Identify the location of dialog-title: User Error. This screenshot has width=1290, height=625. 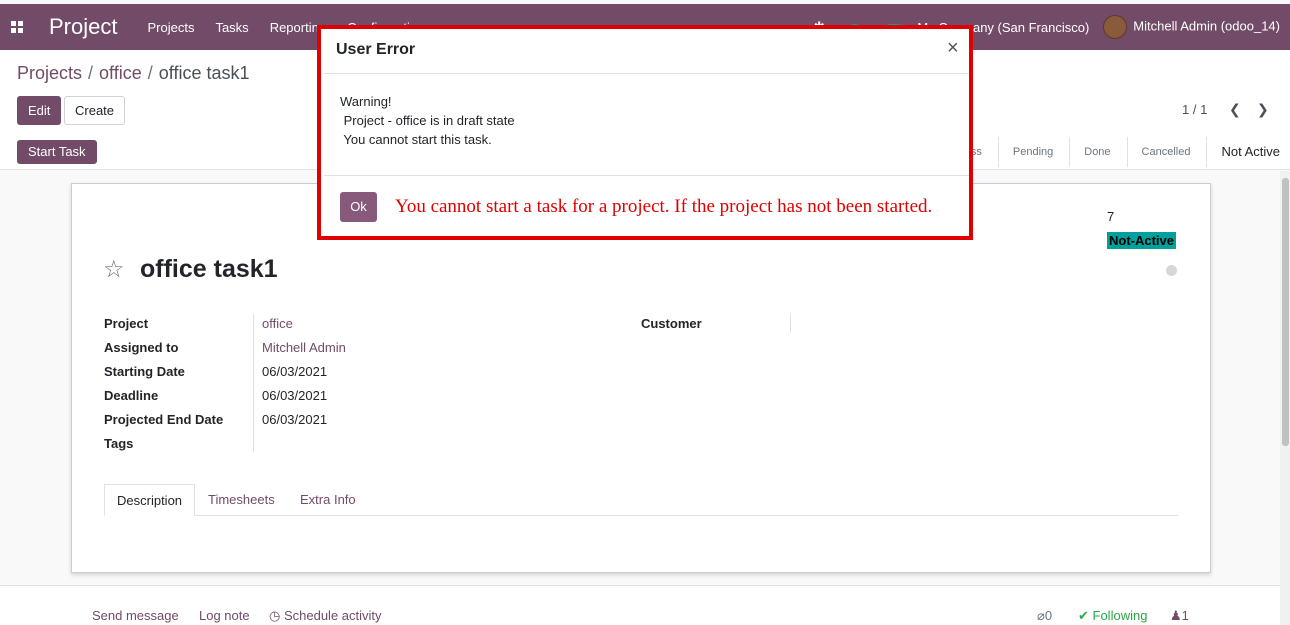
(376, 49).